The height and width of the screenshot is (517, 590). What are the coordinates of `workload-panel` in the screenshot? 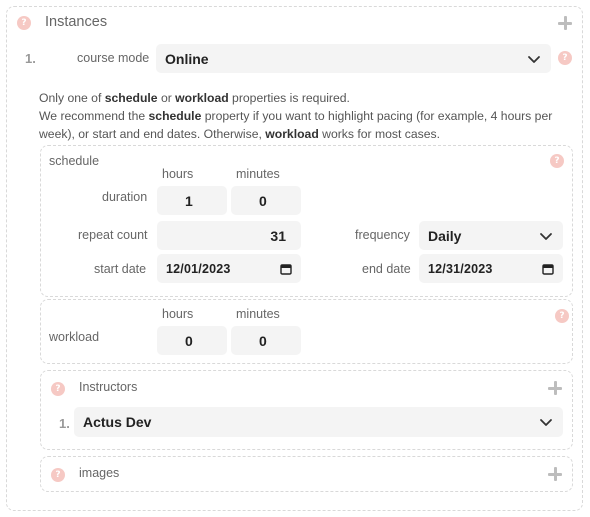 It's located at (306, 331).